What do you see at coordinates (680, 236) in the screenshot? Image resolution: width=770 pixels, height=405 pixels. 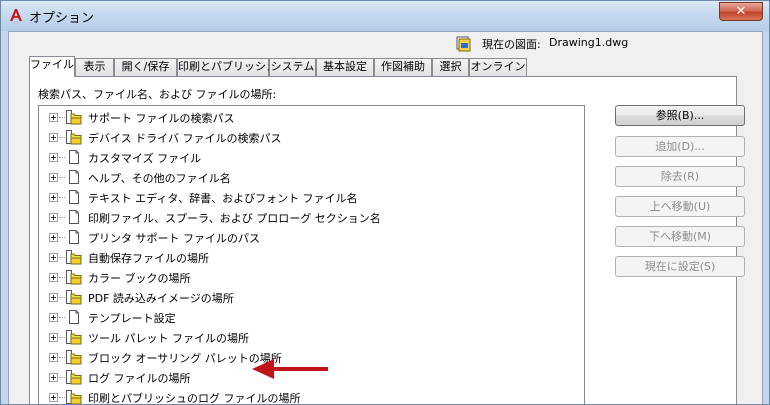 I see `move-down-button: 下へ移動(M)` at bounding box center [680, 236].